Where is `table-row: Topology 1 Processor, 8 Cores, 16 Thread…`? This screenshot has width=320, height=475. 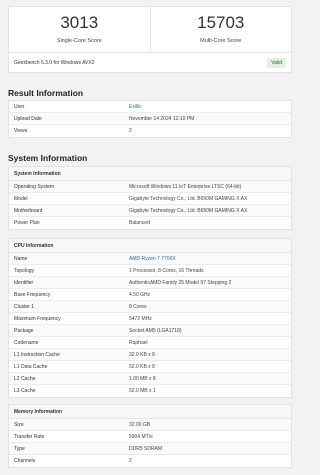
table-row: Topology 1 Processor, 8 Cores, 16 Thread… is located at coordinates (150, 271).